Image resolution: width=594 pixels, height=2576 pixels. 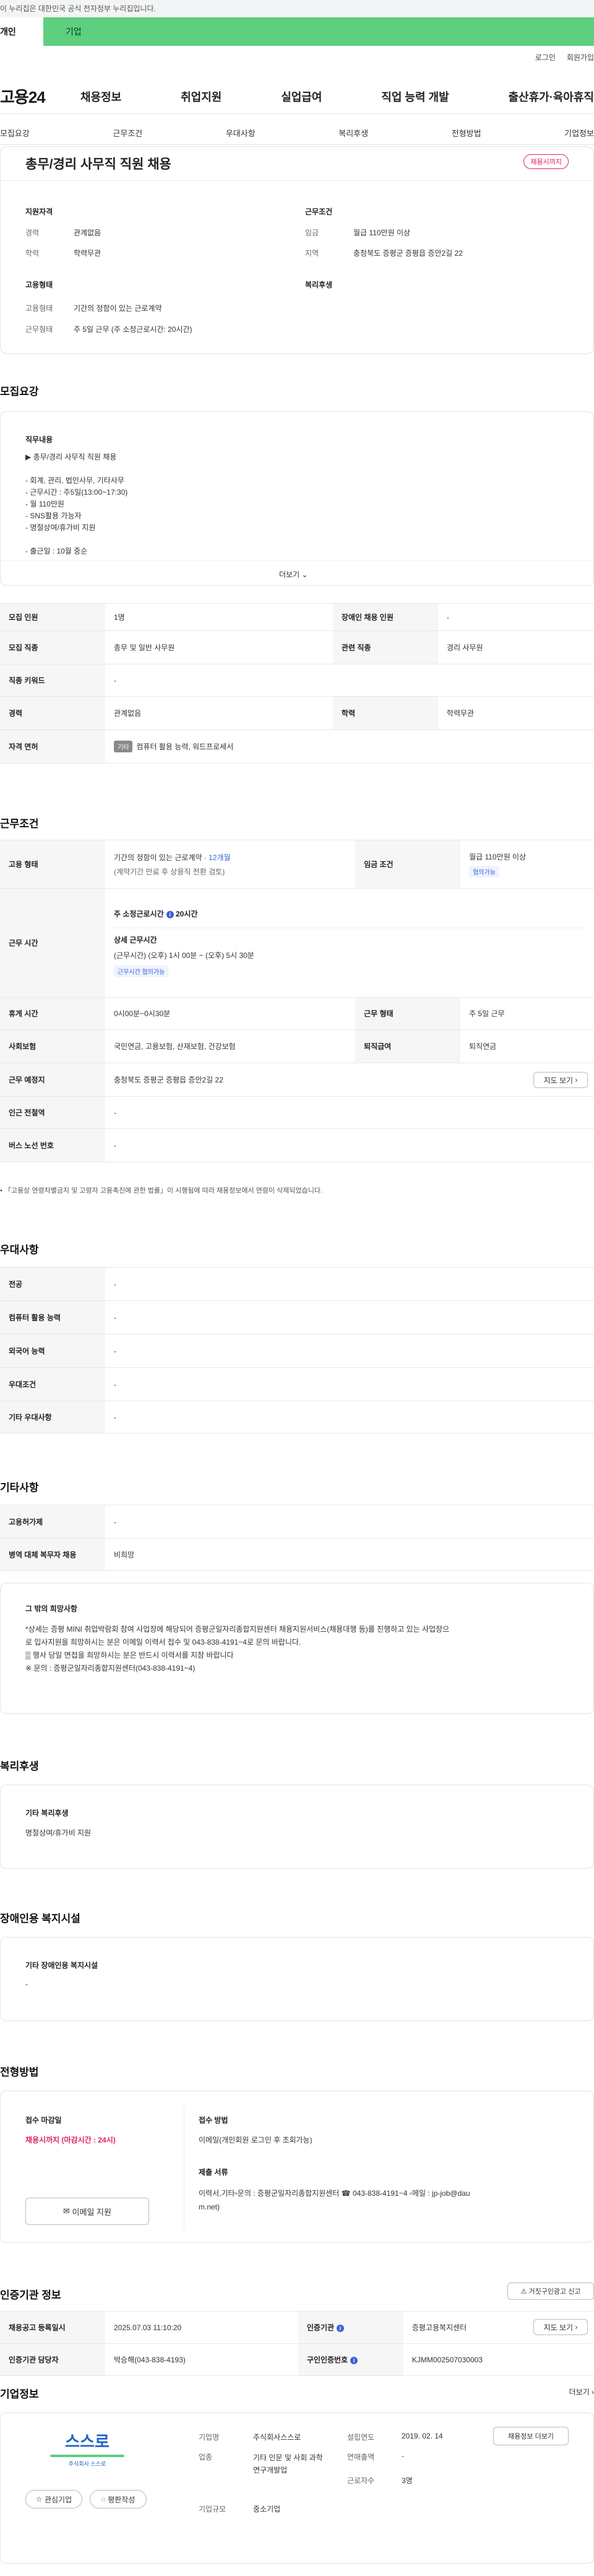 I want to click on anchor-welfare: 복리후생, so click(x=353, y=133).